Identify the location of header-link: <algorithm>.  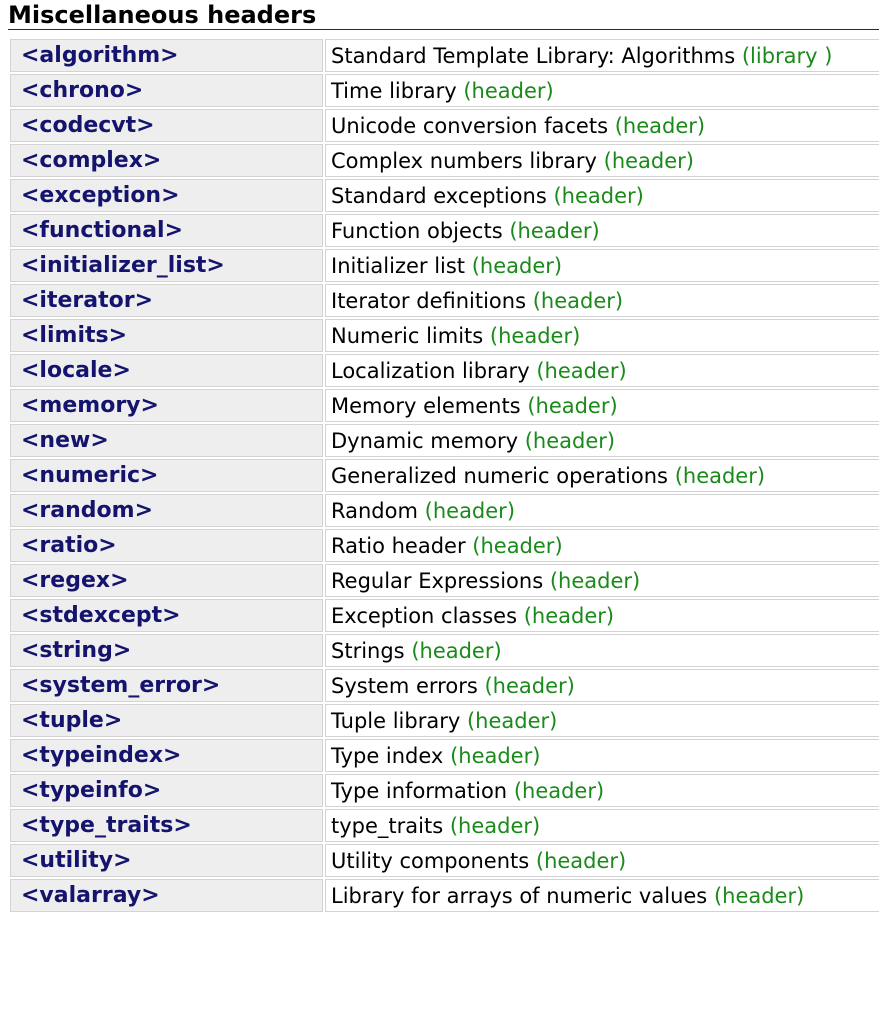
(166, 55).